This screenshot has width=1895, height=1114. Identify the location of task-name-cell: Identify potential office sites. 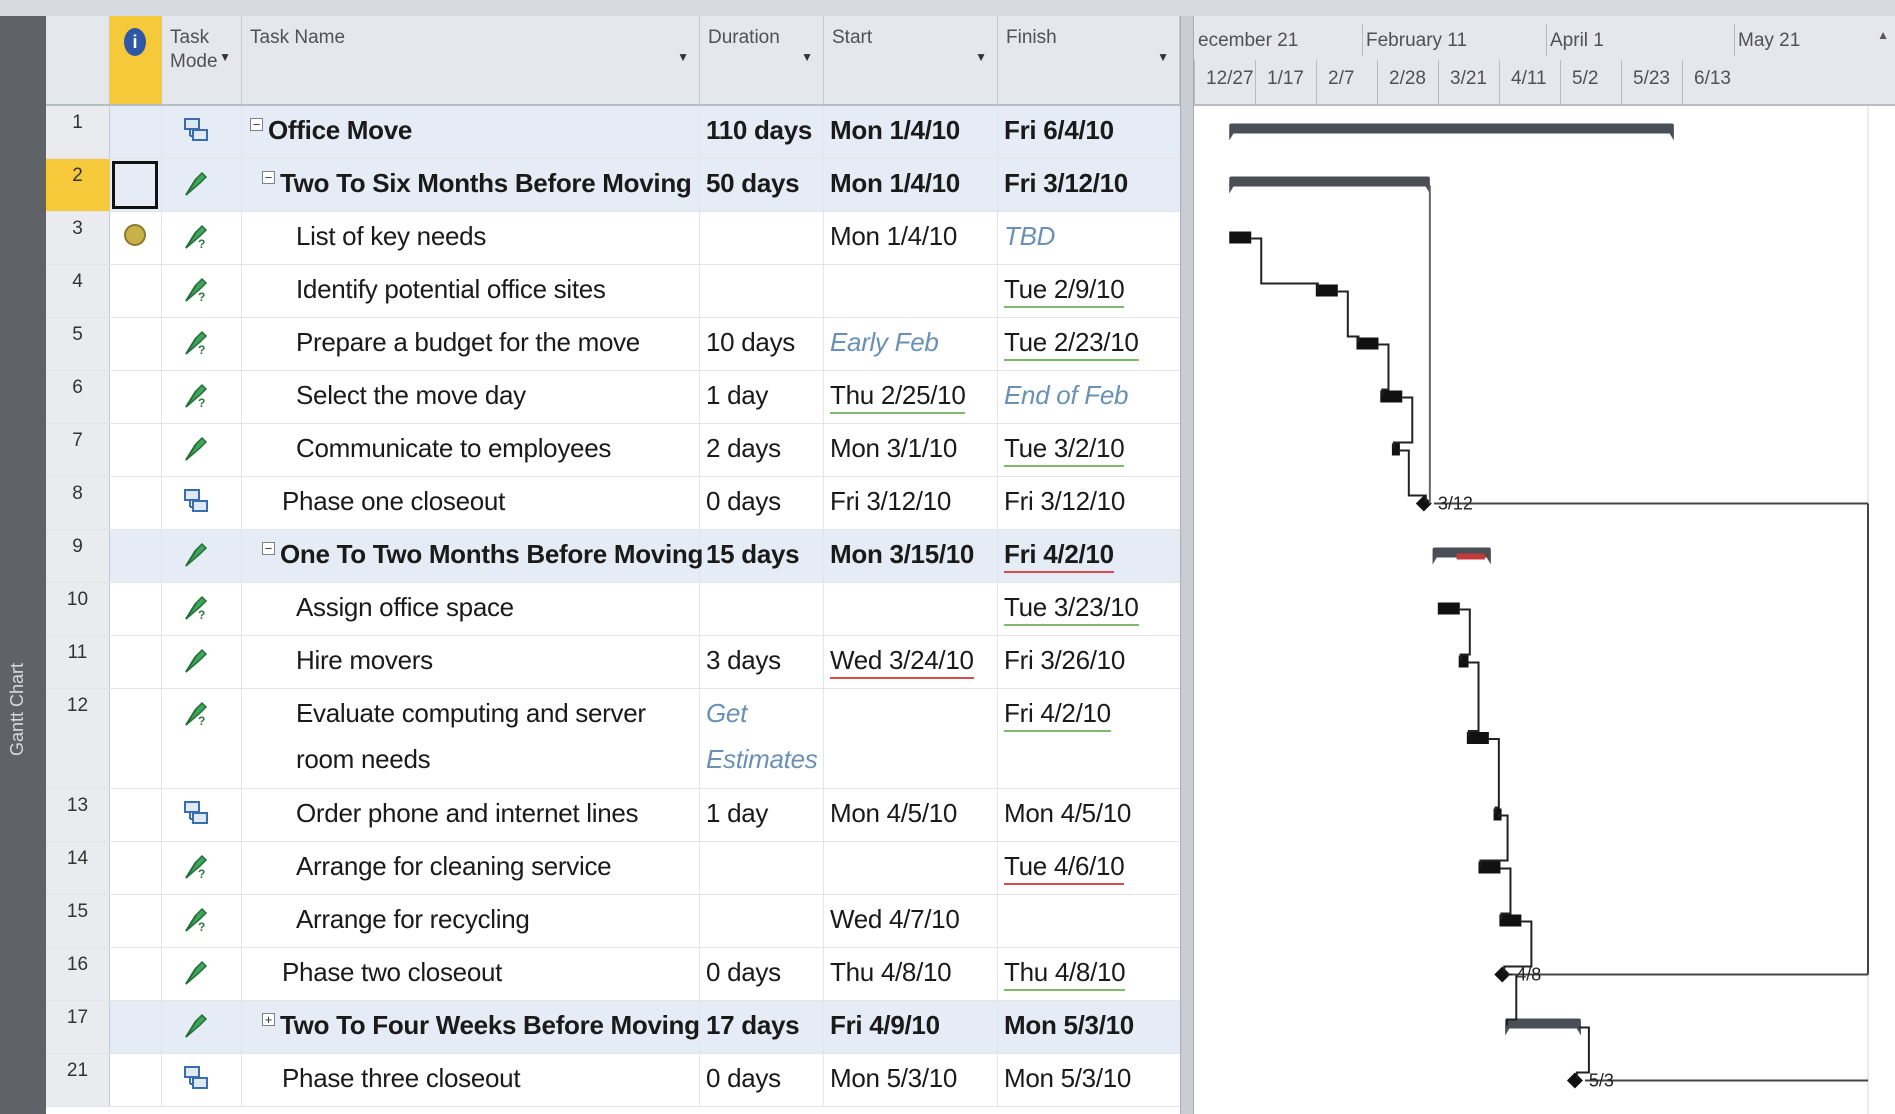
(471, 291).